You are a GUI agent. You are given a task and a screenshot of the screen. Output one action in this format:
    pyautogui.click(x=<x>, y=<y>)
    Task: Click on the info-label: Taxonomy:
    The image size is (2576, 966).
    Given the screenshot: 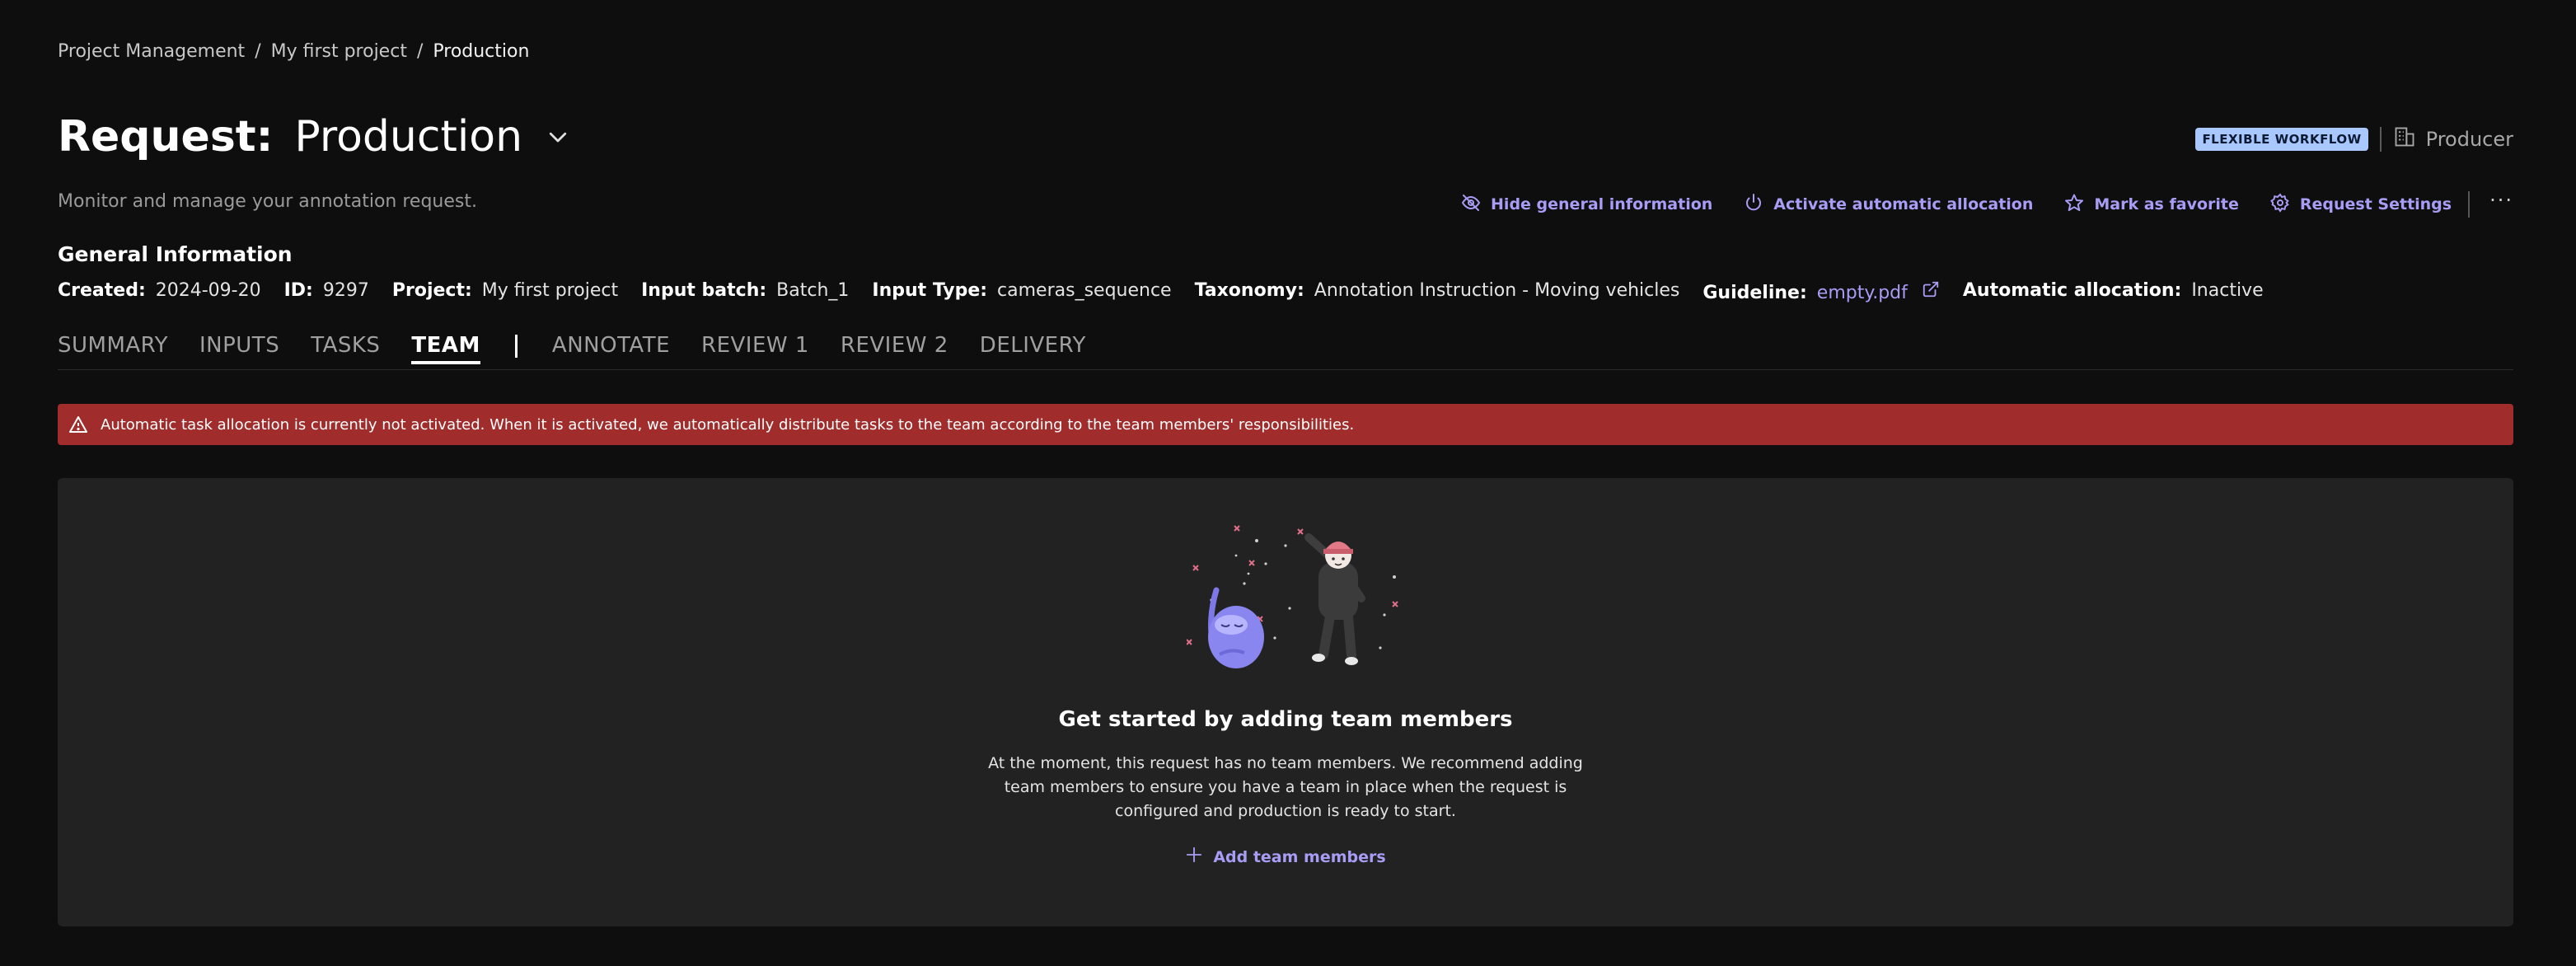 What is the action you would take?
    pyautogui.click(x=1249, y=290)
    